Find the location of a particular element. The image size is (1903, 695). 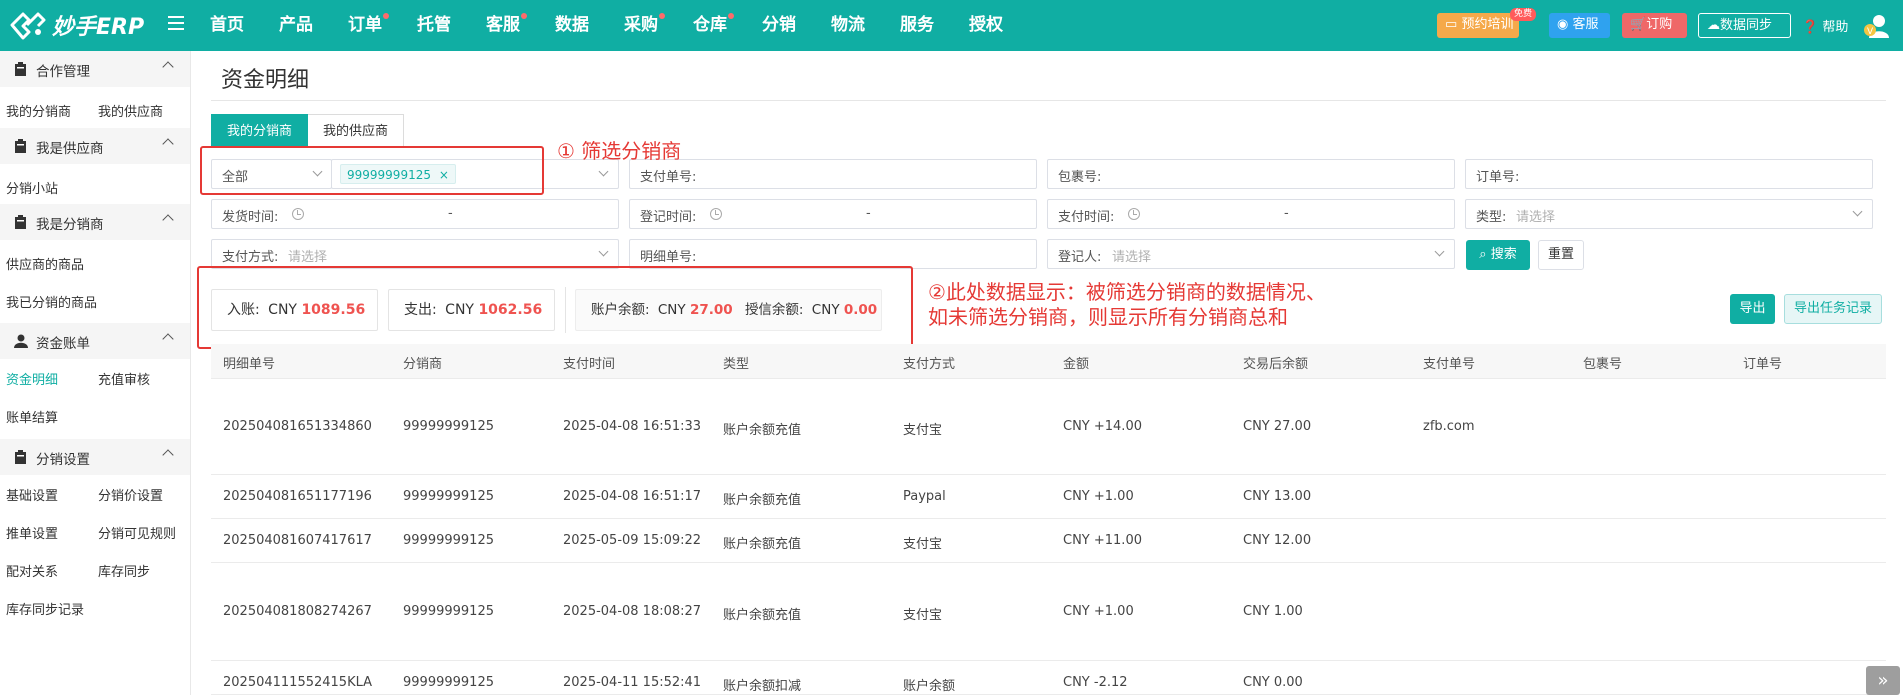

nav-item: 仓库 is located at coordinates (713, 25).